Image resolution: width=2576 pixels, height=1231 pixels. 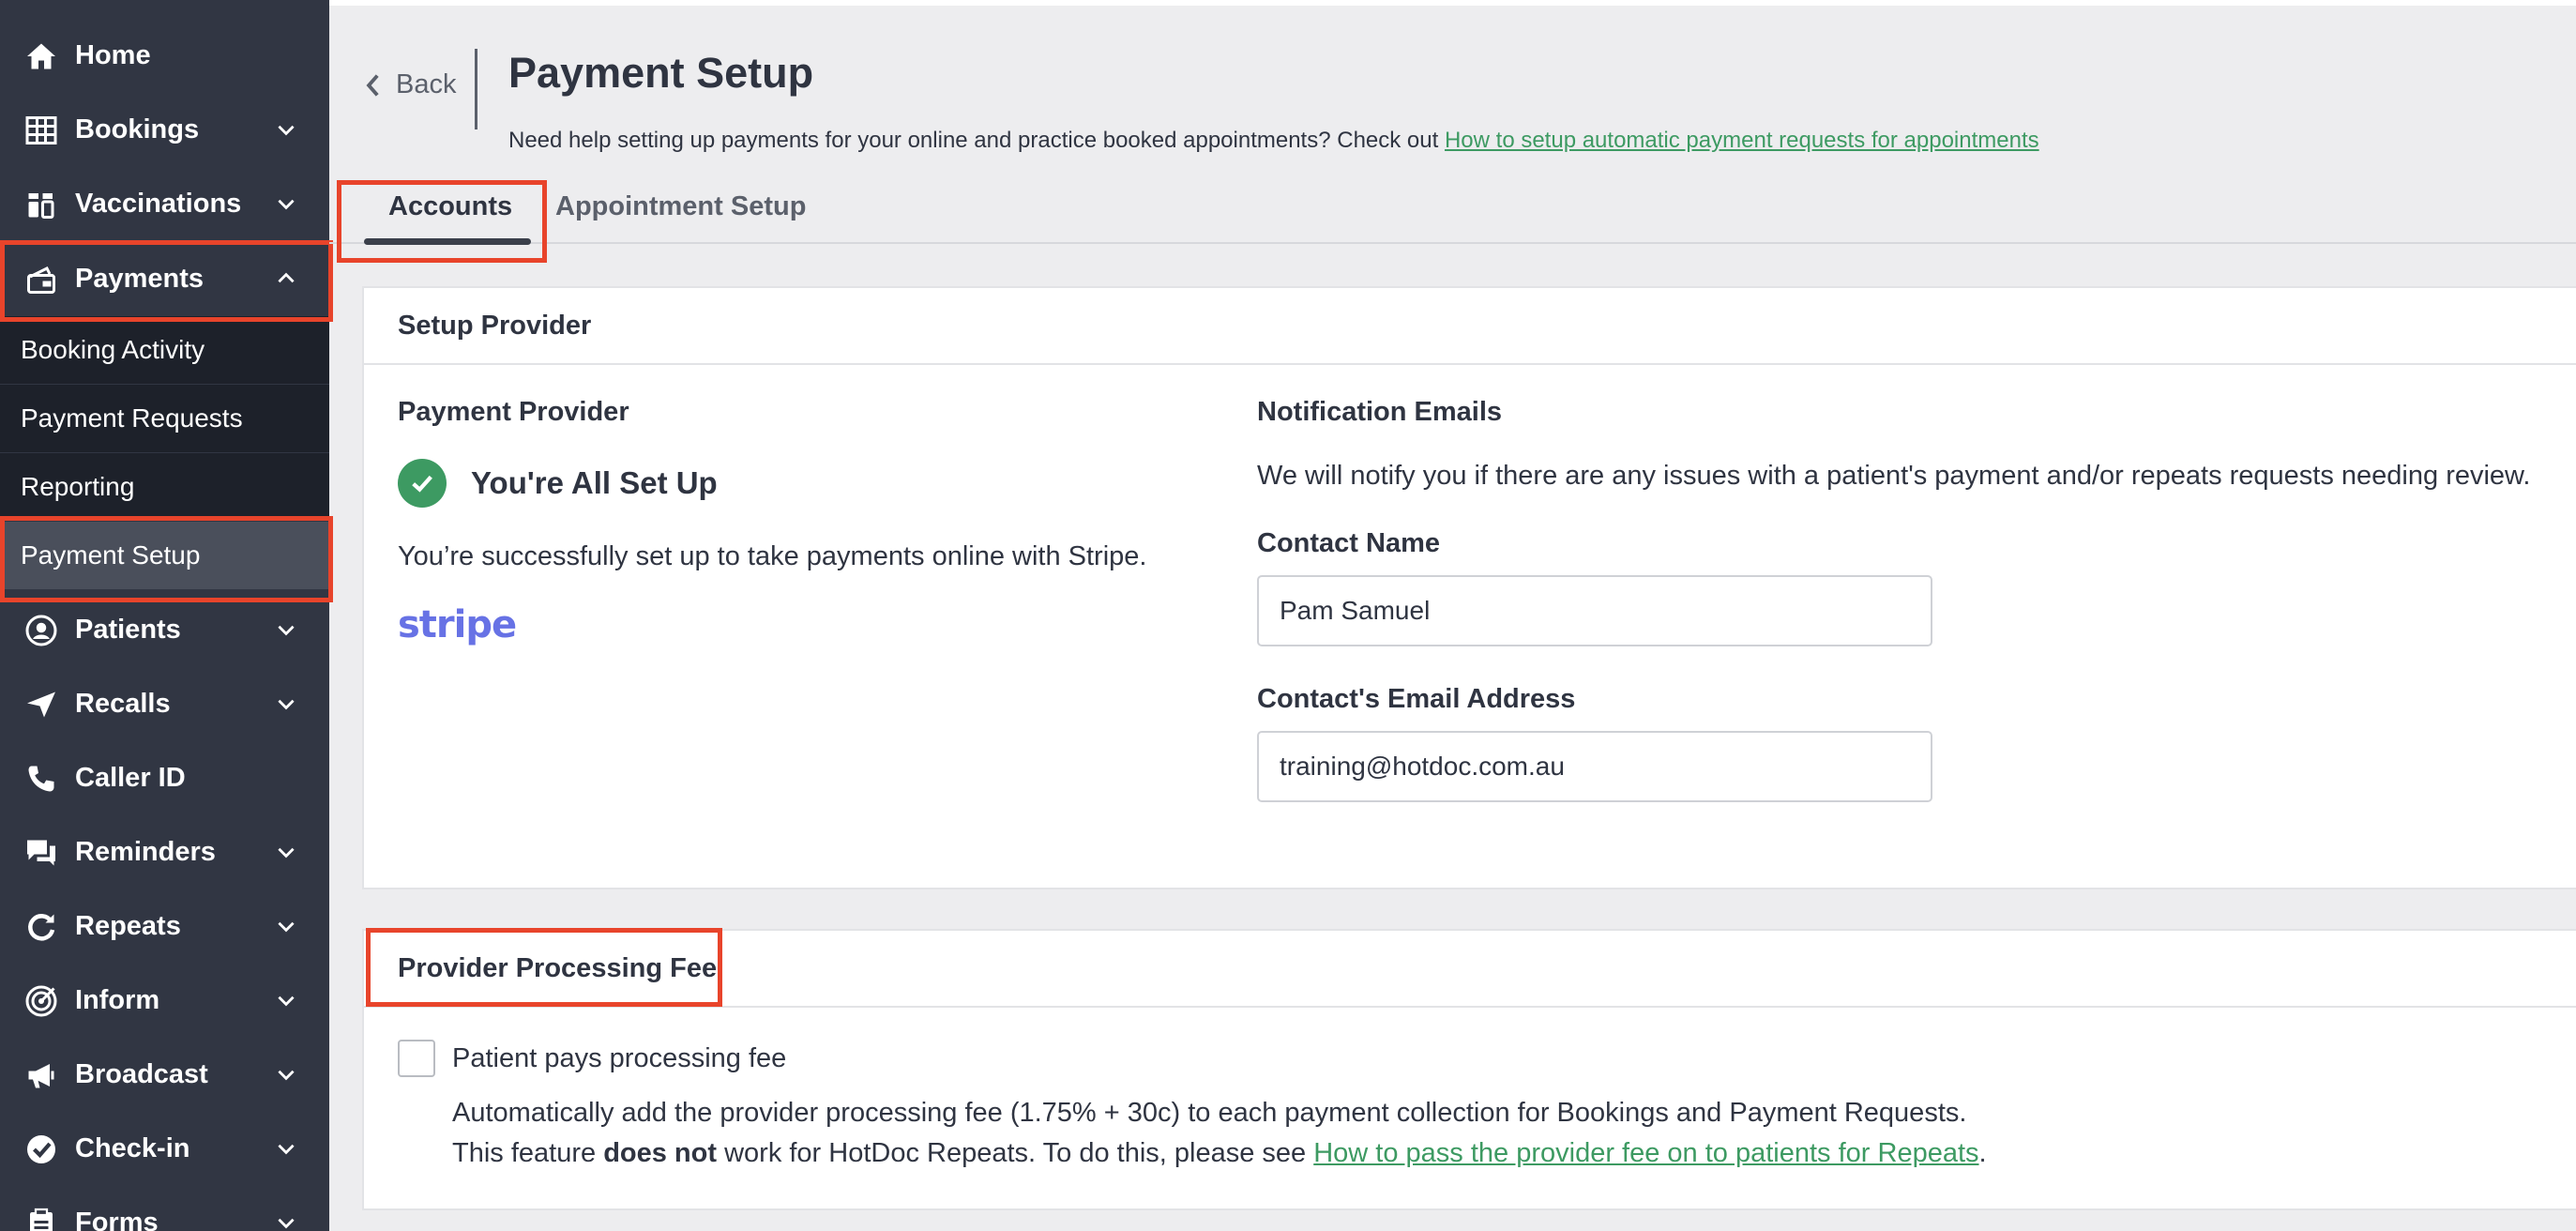 I want to click on check-badge-icon, so click(x=41, y=1150).